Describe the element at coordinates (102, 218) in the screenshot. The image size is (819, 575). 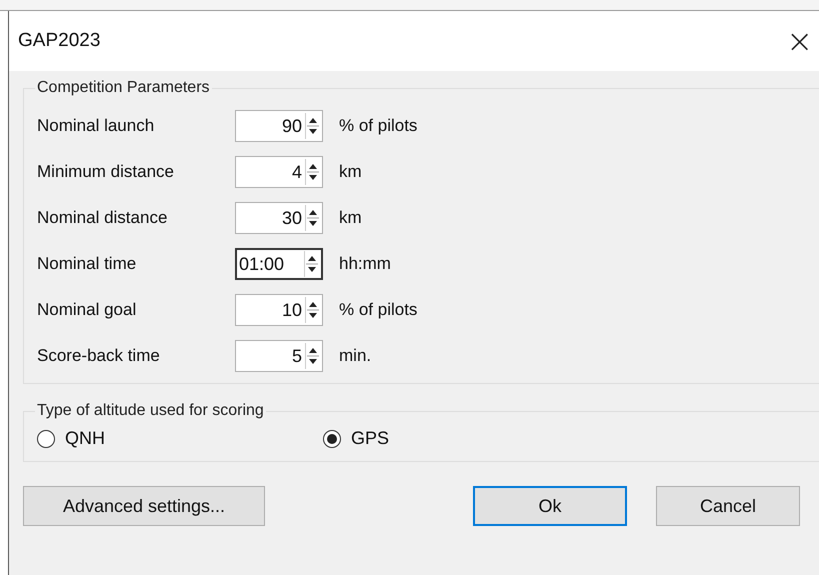
I see `field-label: Nominal distance` at that location.